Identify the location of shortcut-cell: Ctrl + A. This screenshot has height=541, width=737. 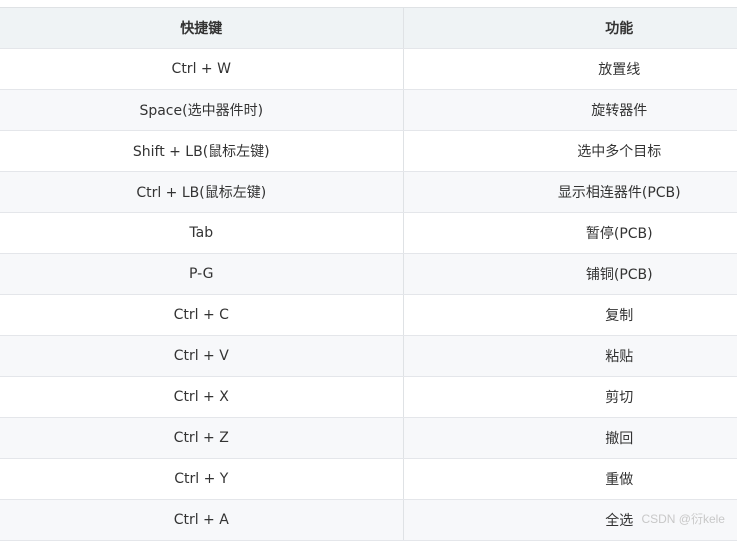
(202, 520).